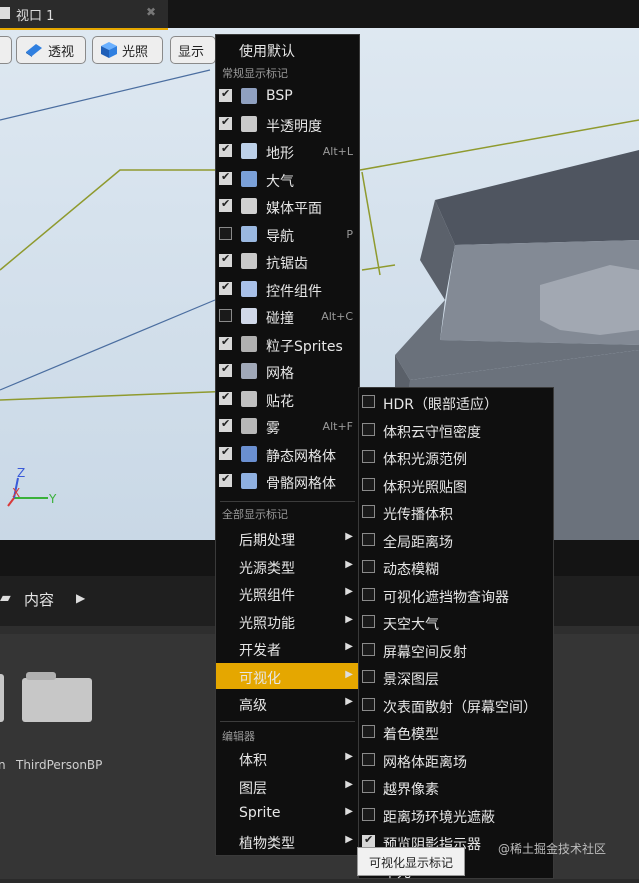 The width and height of the screenshot is (639, 883). I want to click on lighting-label: 光照, so click(135, 52).